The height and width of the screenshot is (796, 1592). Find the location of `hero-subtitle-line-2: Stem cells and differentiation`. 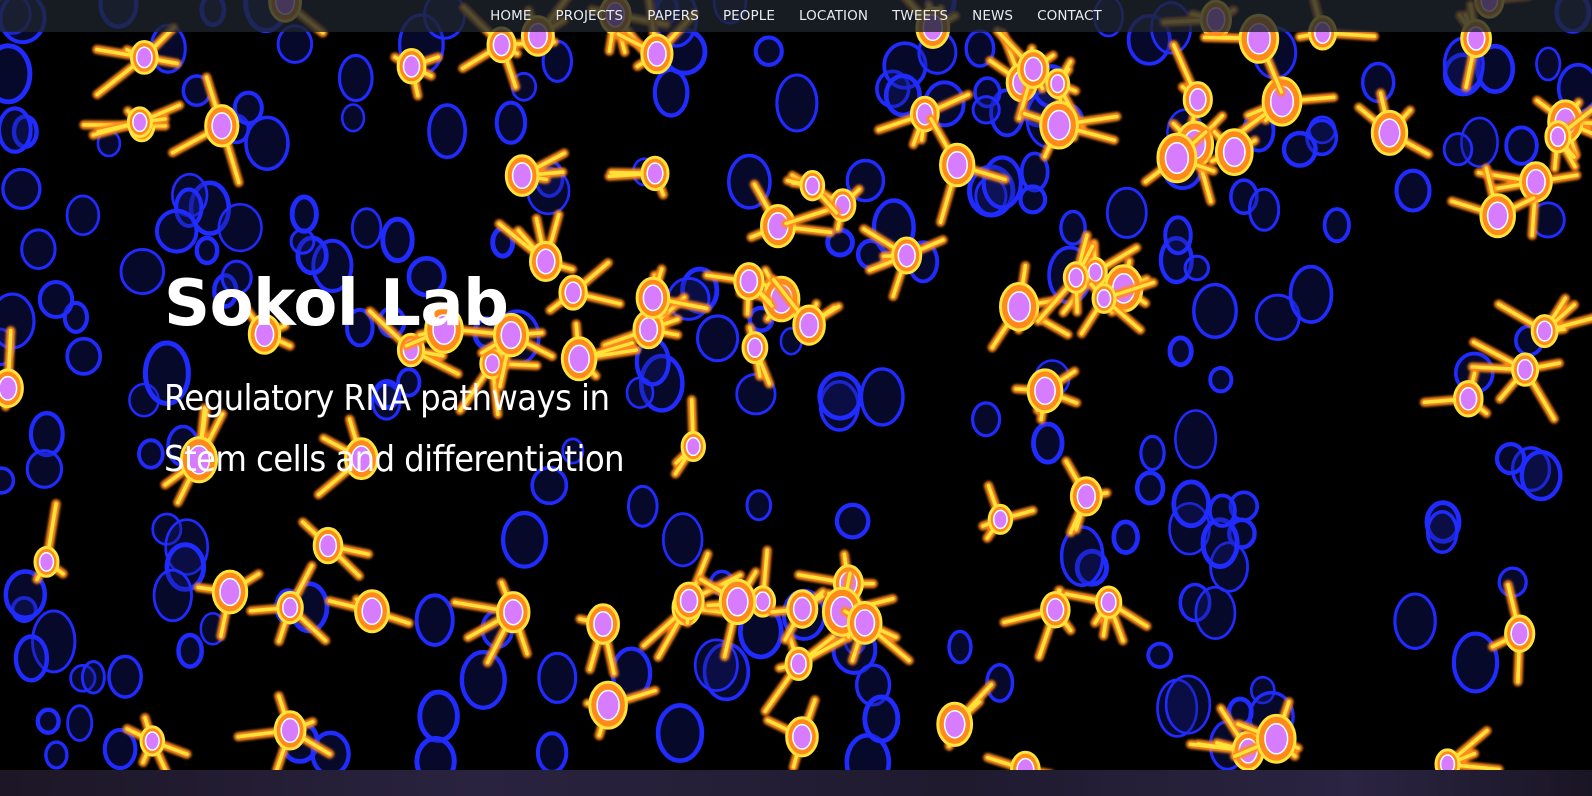

hero-subtitle-line-2: Stem cells and differentiation is located at coordinates (394, 459).